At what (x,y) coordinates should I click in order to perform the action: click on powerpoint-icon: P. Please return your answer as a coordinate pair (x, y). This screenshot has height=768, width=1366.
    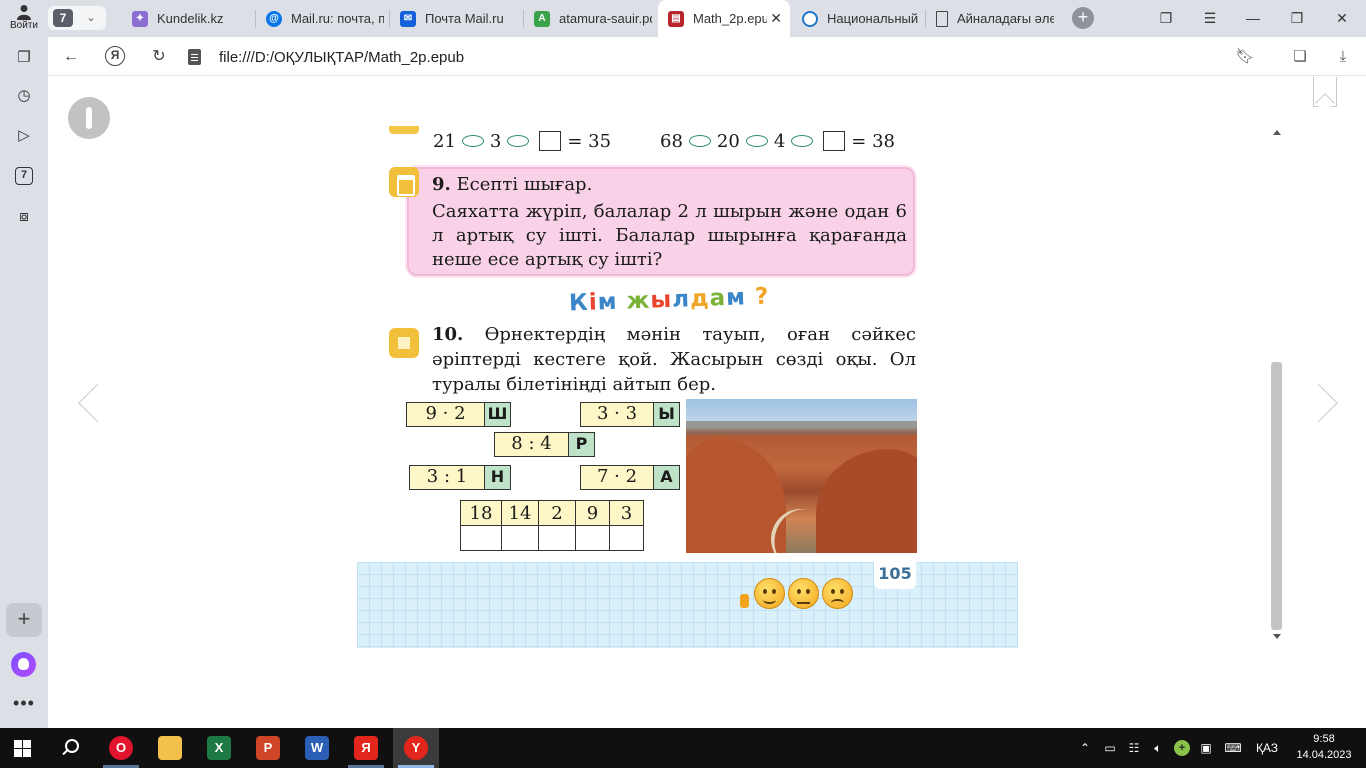
    Looking at the image, I should click on (268, 748).